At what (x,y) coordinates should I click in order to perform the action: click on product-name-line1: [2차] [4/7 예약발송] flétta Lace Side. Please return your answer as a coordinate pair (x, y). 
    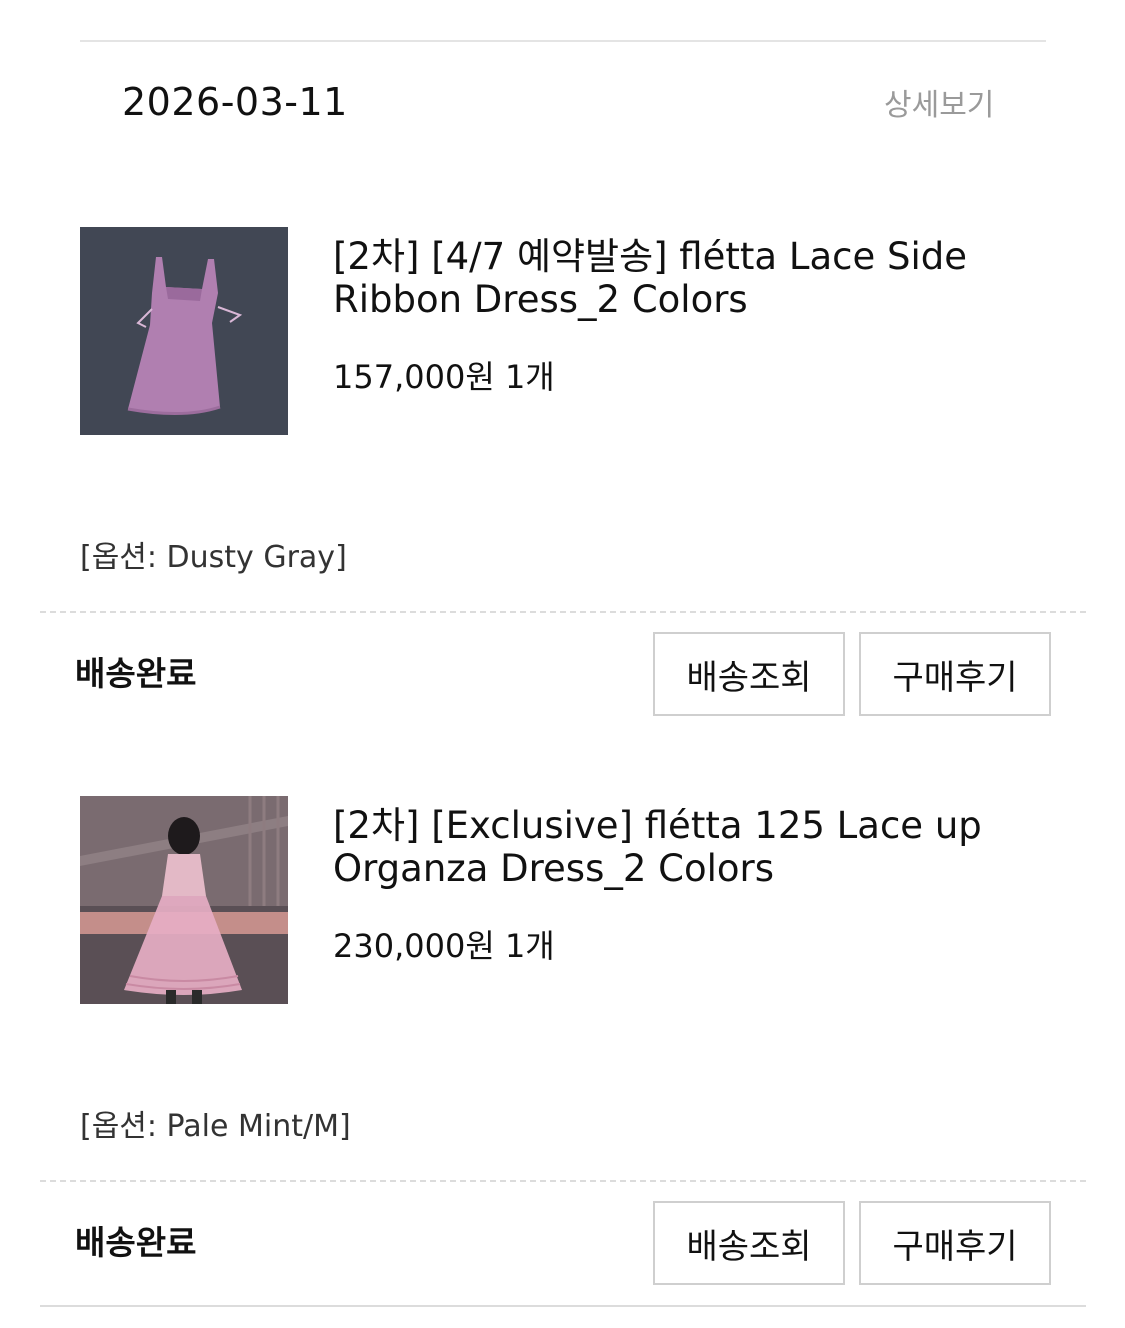
    Looking at the image, I should click on (650, 256).